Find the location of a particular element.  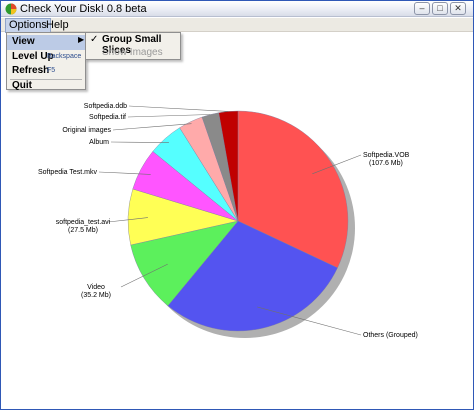

menu-item-group-small-slices: ✓ Group Small Slices is located at coordinates (133, 45).